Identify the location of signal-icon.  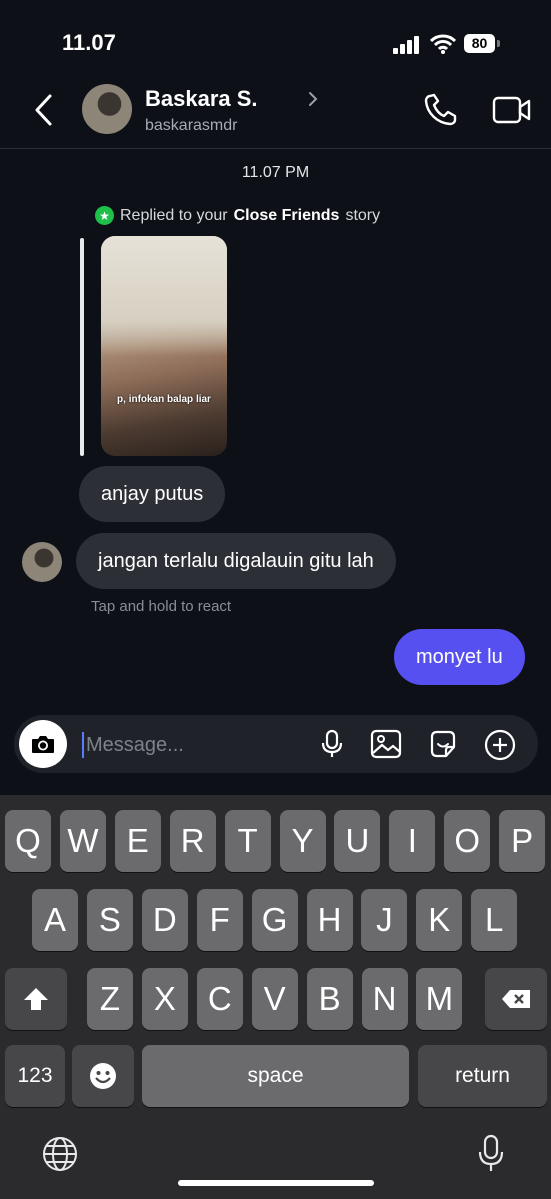
(407, 45).